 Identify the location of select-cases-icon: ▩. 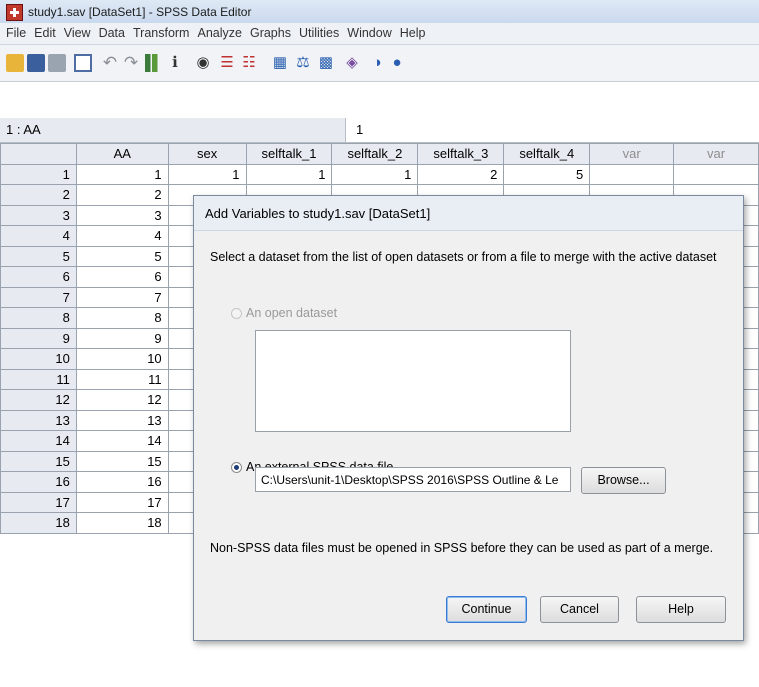
(326, 63).